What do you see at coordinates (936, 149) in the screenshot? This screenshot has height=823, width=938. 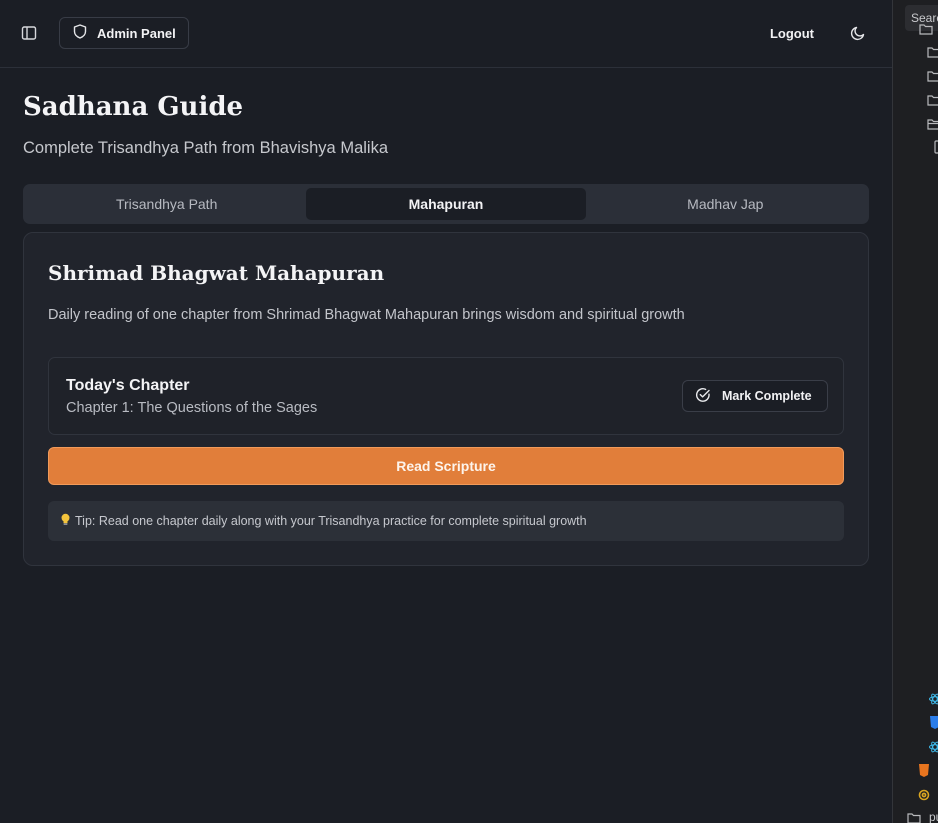 I see `file-icon` at bounding box center [936, 149].